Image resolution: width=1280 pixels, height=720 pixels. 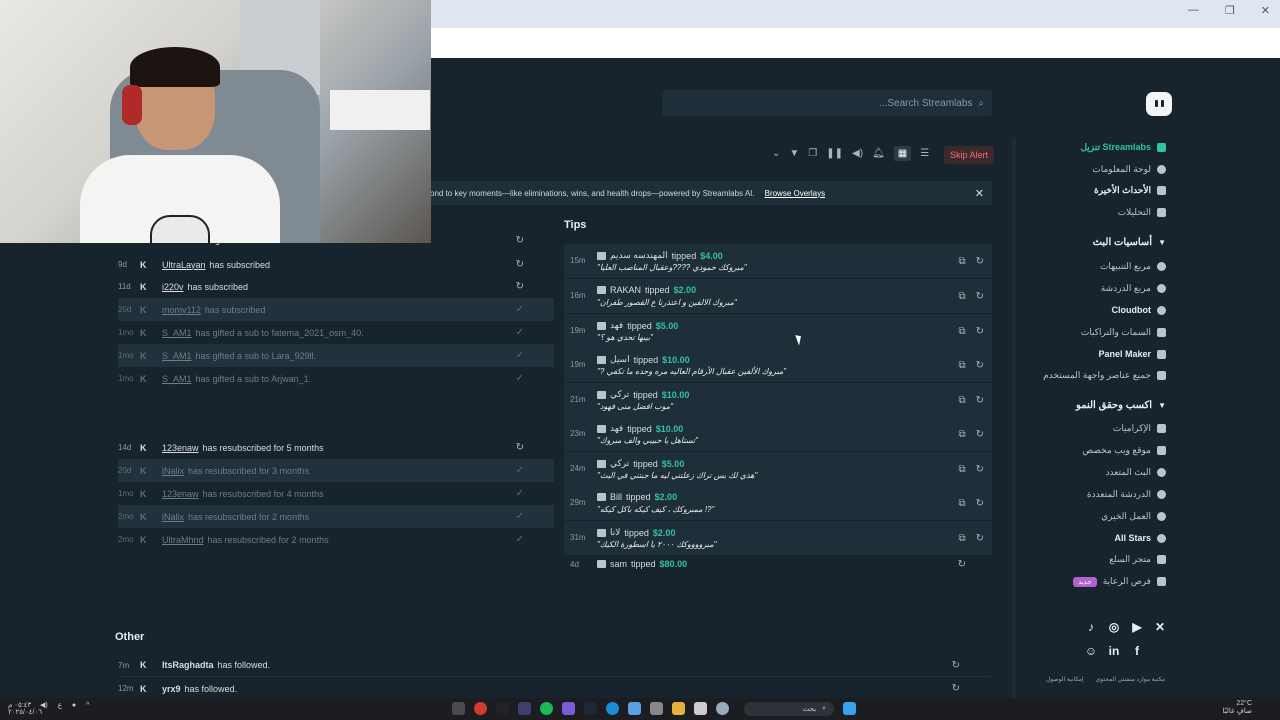 I want to click on sidebar-item-multistream: البث المتعدد, so click(x=1135, y=472).